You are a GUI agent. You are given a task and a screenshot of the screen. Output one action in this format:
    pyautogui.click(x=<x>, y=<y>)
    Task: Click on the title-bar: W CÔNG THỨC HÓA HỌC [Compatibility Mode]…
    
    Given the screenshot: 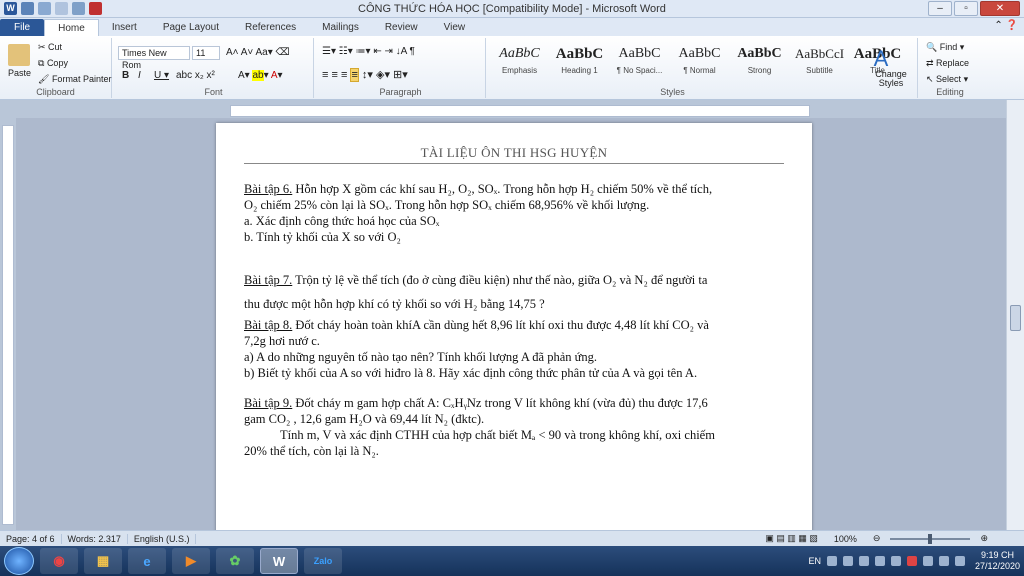 What is the action you would take?
    pyautogui.click(x=512, y=9)
    